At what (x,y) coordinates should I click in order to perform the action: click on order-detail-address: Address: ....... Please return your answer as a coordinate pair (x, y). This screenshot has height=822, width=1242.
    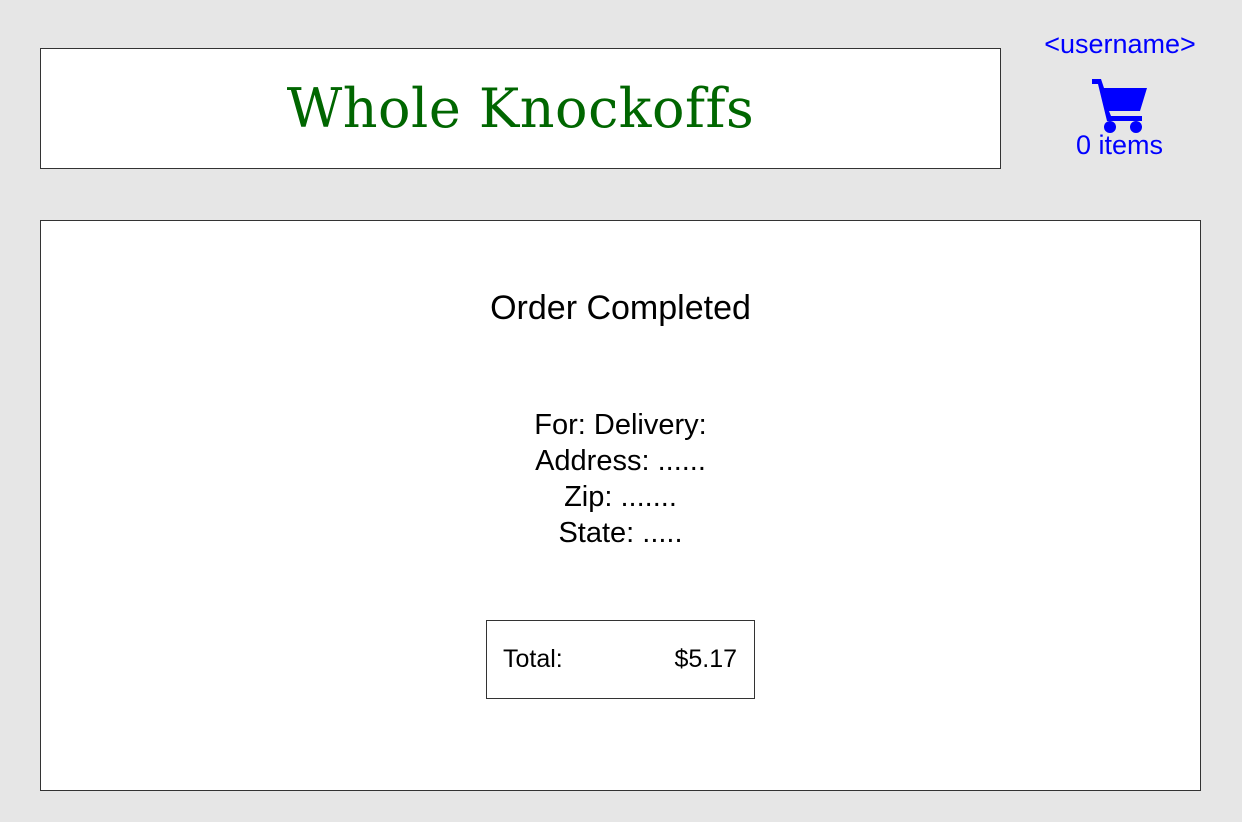
    Looking at the image, I should click on (620, 461).